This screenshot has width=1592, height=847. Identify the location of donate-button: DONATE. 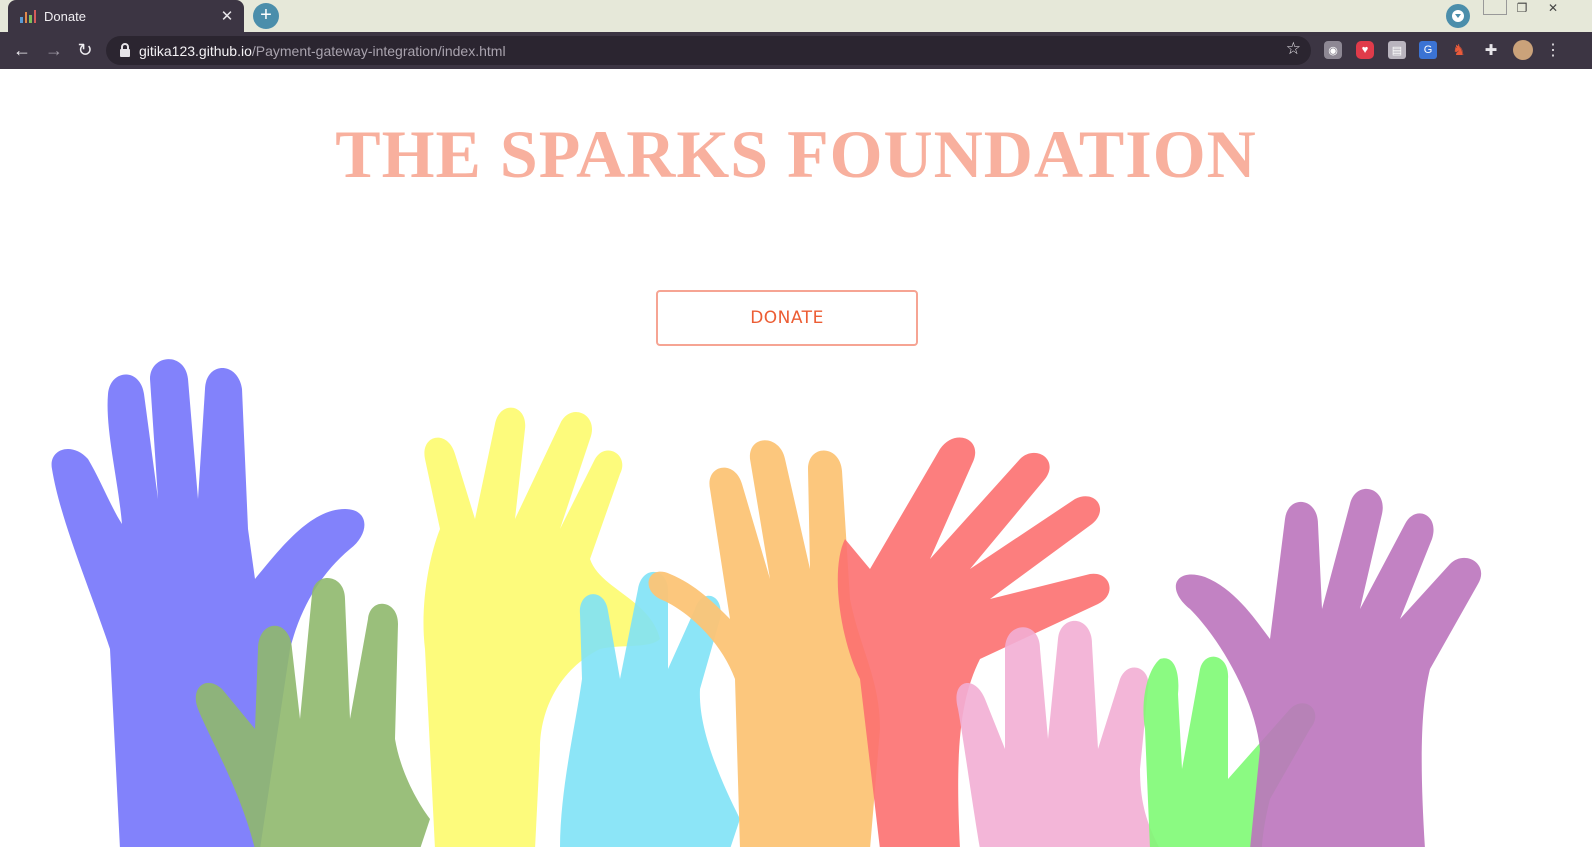
(787, 318).